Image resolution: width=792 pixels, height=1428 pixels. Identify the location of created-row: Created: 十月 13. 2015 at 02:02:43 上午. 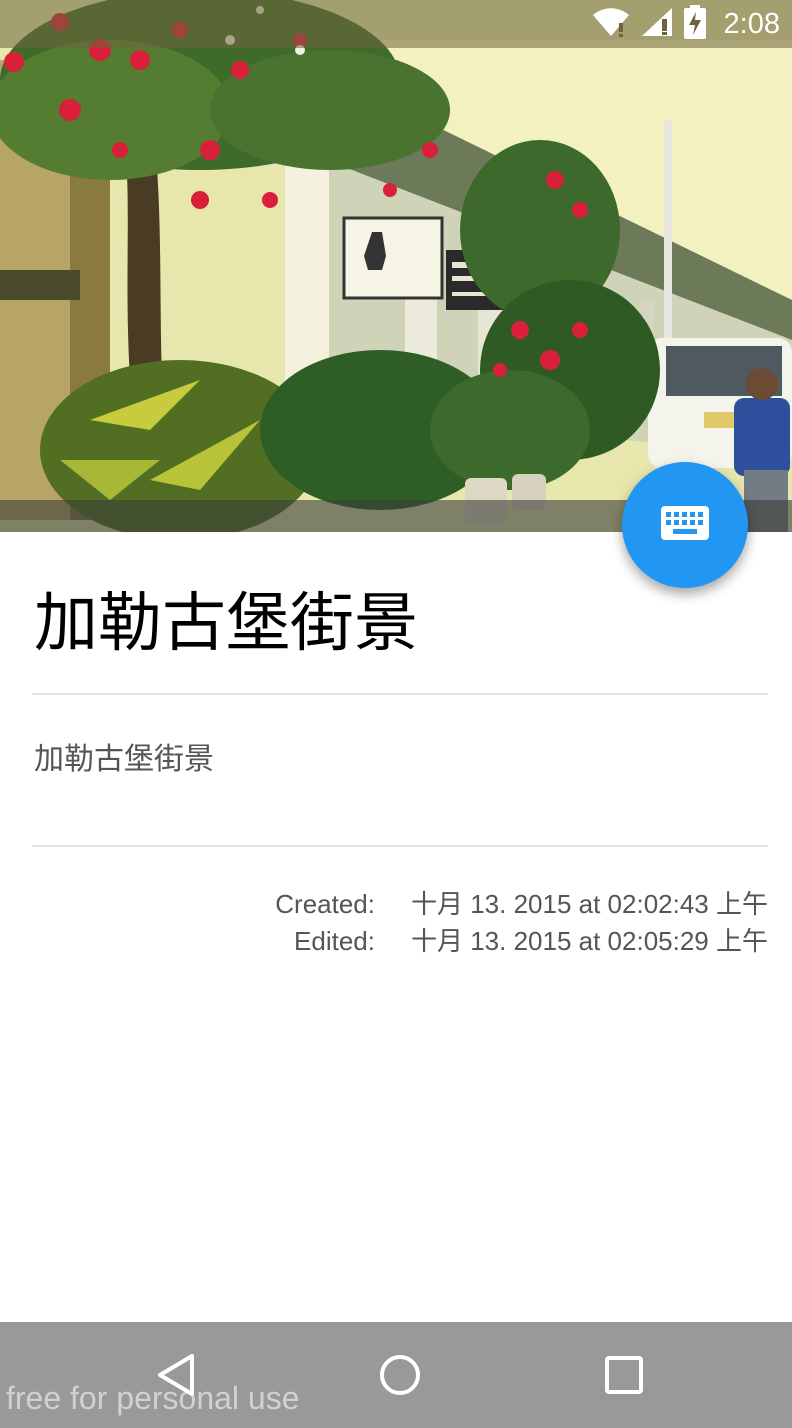
(481, 904).